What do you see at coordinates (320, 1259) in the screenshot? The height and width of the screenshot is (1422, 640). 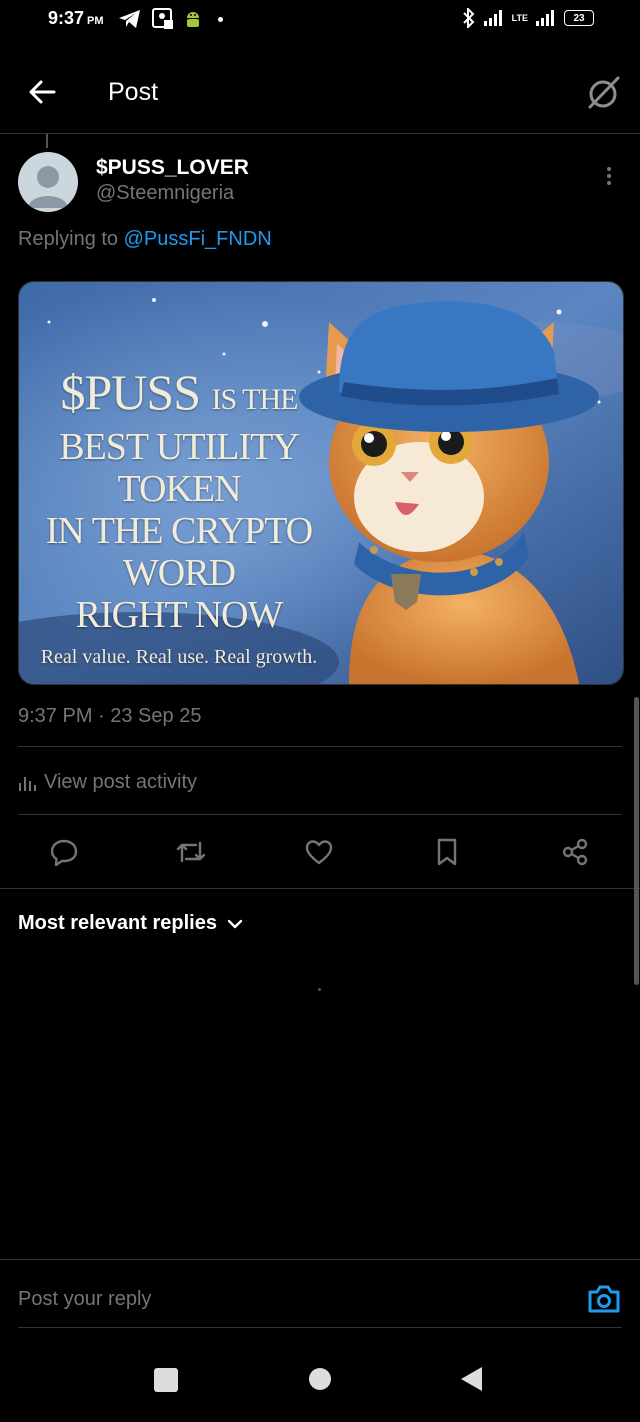 I see `composer-divider` at bounding box center [320, 1259].